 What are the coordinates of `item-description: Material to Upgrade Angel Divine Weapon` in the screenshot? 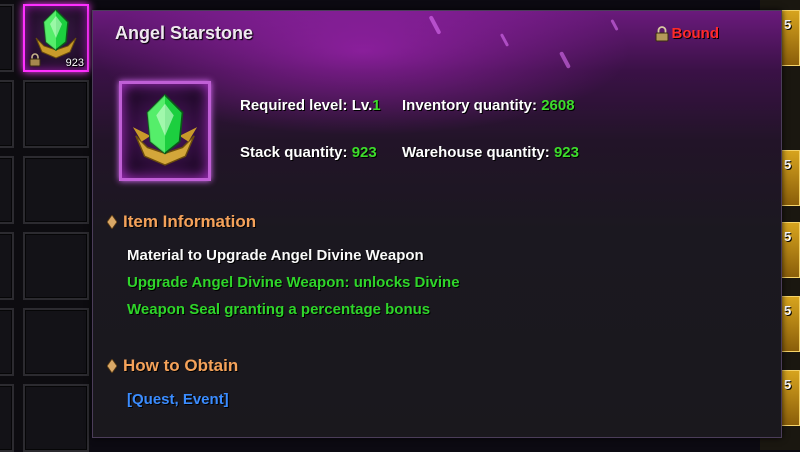 It's located at (275, 255).